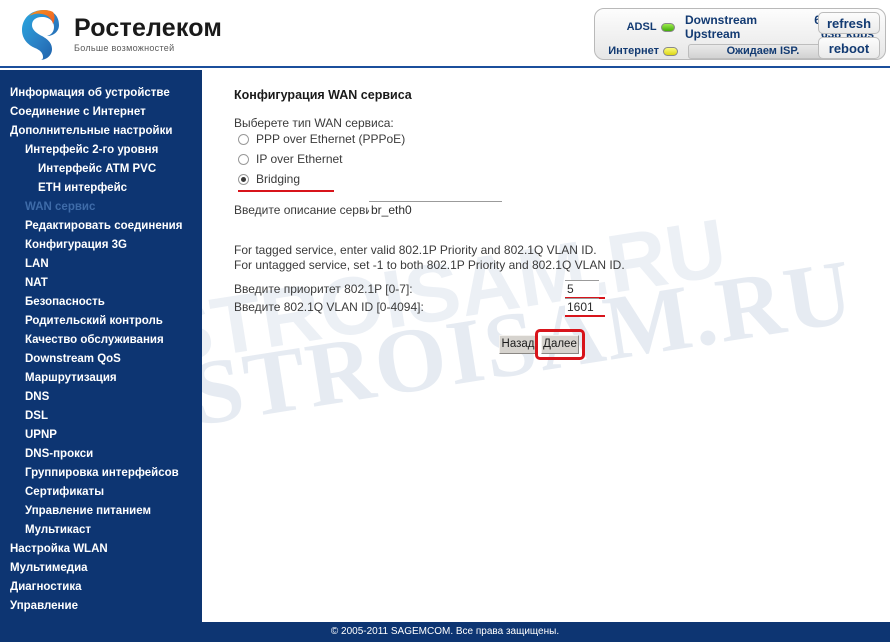 This screenshot has width=890, height=642. What do you see at coordinates (331, 139) in the screenshot?
I see `radio-pppoe-label: PPP over Ethernet (PPPoE)` at bounding box center [331, 139].